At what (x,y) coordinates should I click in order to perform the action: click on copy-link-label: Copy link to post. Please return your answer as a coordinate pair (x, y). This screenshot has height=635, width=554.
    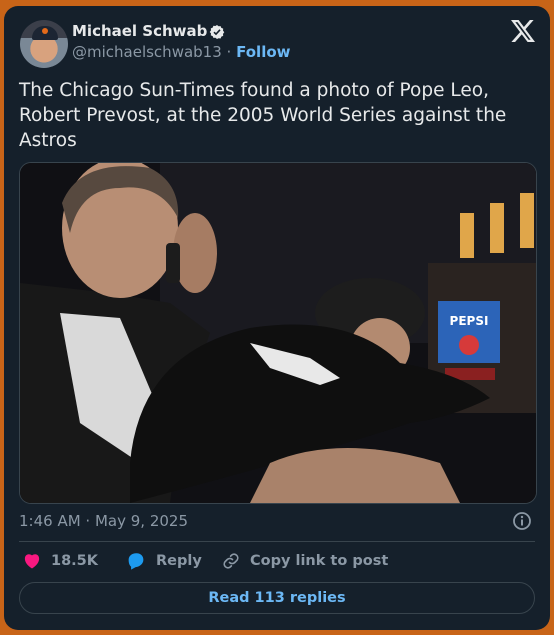
    Looking at the image, I should click on (319, 561).